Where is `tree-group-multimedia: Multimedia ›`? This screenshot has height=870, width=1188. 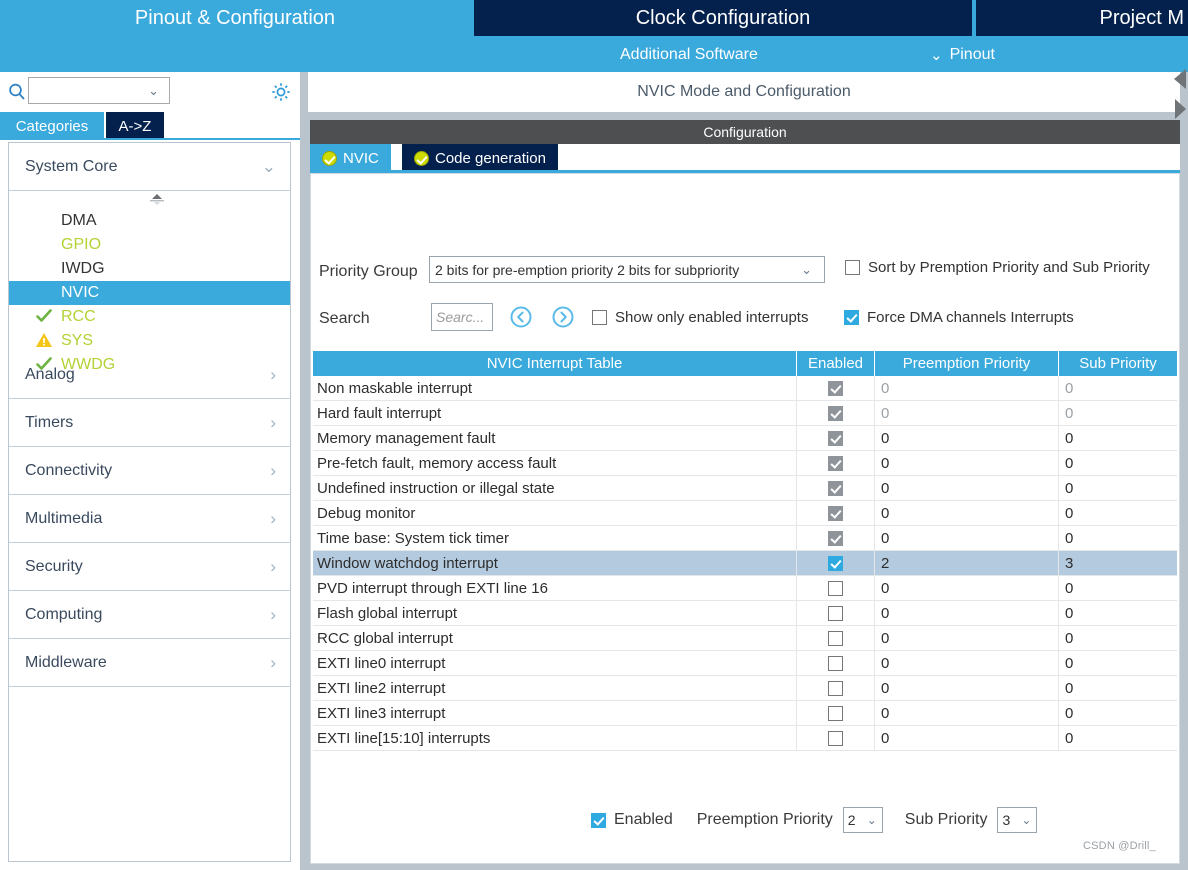
tree-group-multimedia: Multimedia › is located at coordinates (149, 519).